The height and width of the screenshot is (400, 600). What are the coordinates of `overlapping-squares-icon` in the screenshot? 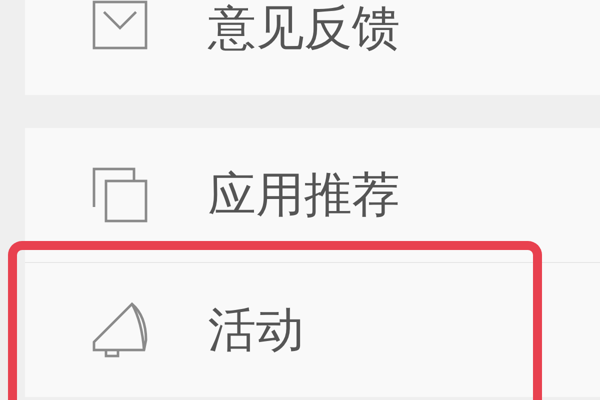 It's located at (120, 195).